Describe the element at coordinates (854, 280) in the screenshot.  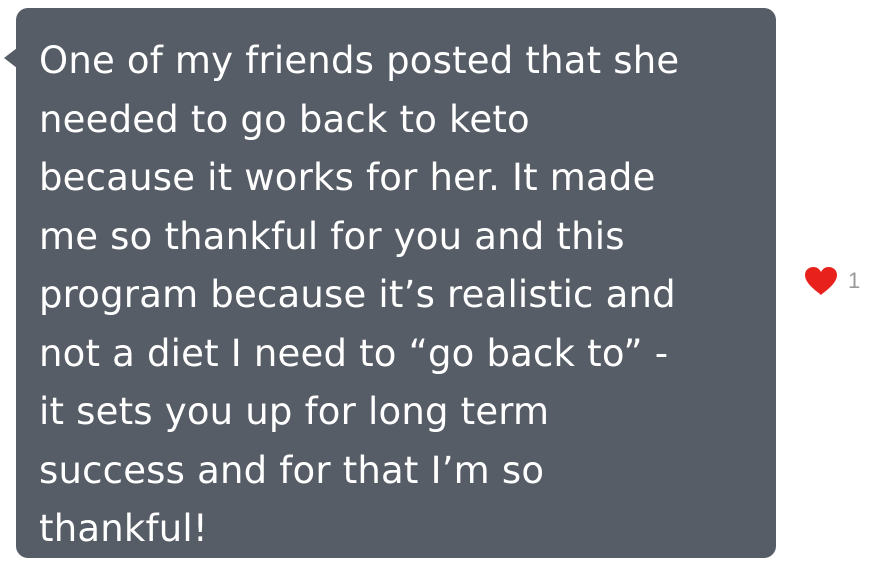
I see `like-count: 1` at that location.